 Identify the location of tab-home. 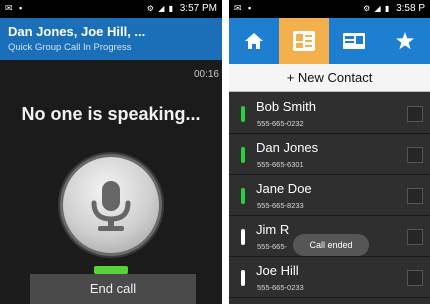
(254, 41).